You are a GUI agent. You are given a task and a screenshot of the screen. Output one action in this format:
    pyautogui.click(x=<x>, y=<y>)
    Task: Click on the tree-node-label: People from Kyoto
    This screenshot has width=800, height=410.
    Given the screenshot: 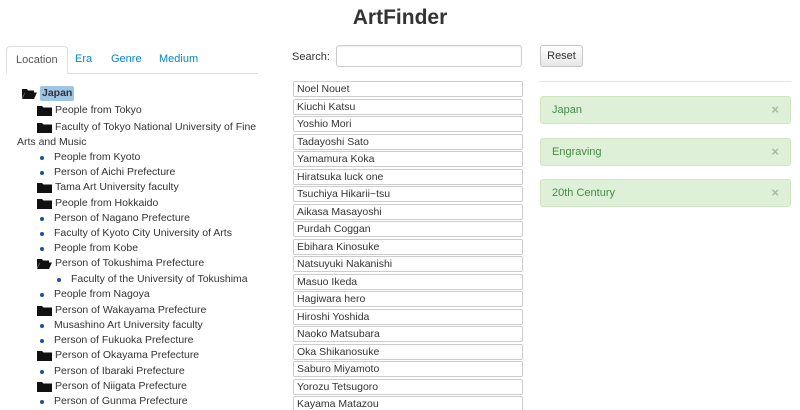 What is the action you would take?
    pyautogui.click(x=97, y=157)
    